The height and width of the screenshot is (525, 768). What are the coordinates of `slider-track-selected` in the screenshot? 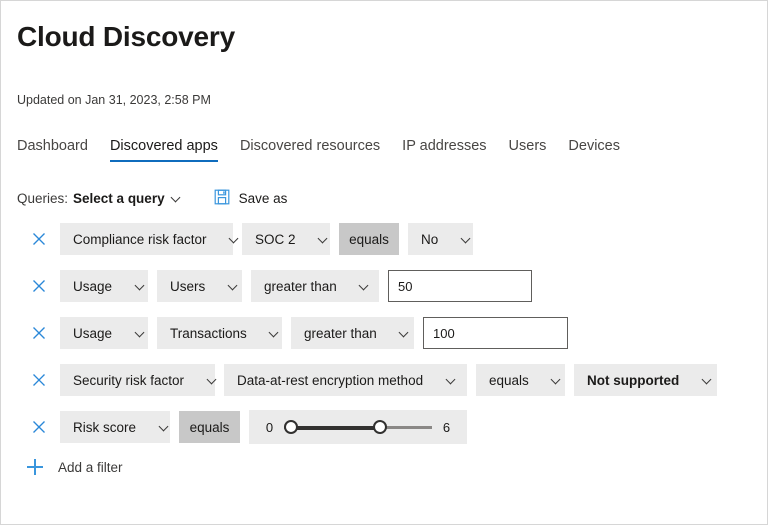 It's located at (336, 427).